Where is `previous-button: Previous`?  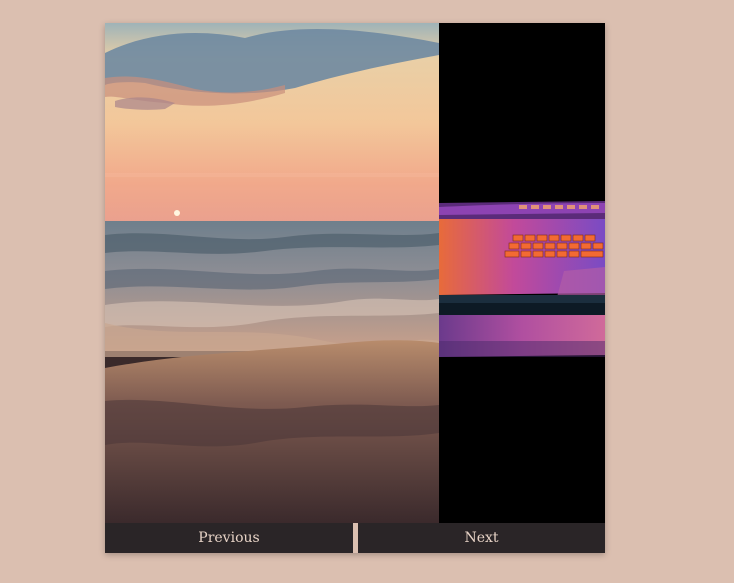
previous-button: Previous is located at coordinates (229, 538).